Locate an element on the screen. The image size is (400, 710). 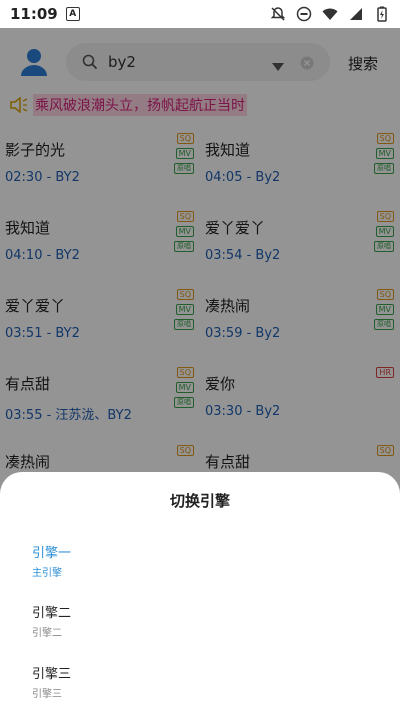
engine-option-3: 引擎三 引擎三 is located at coordinates (51, 681).